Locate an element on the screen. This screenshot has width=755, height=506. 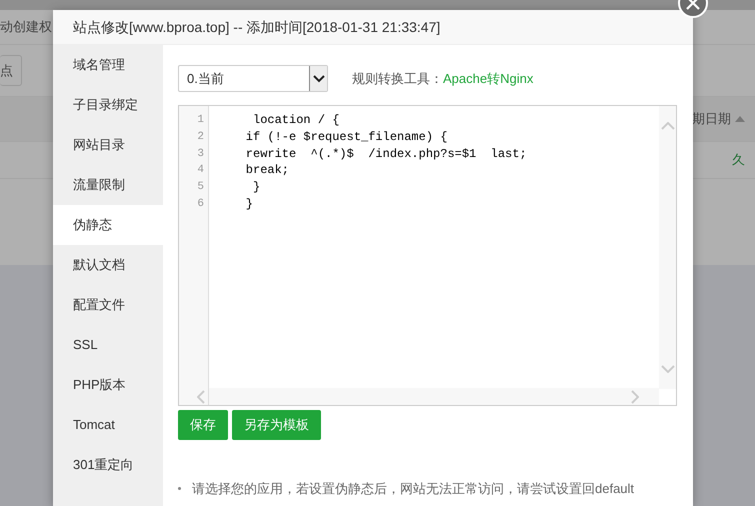
sidebar-item: 子目录绑定 is located at coordinates (108, 105).